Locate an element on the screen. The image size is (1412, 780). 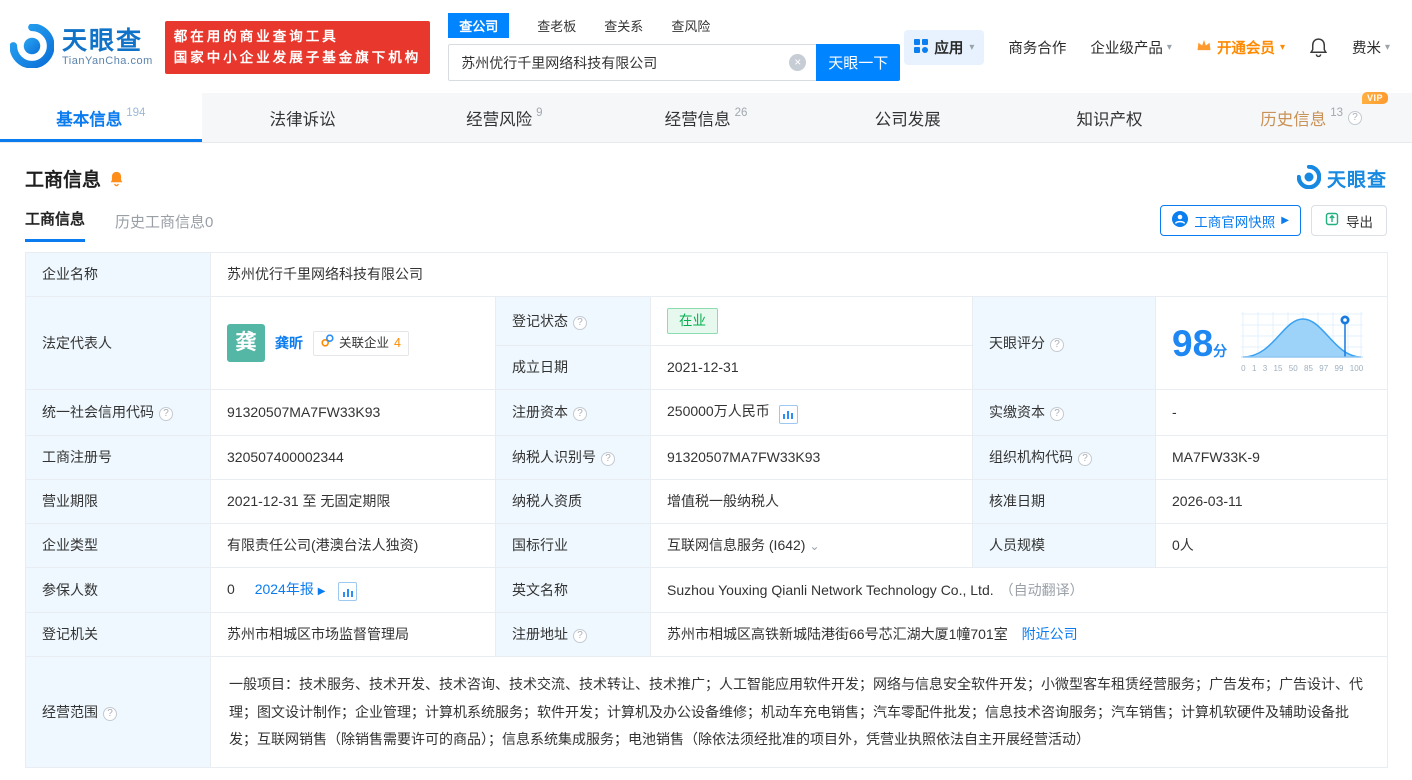
search-tab-relation: 查关系 is located at coordinates (623, 25).